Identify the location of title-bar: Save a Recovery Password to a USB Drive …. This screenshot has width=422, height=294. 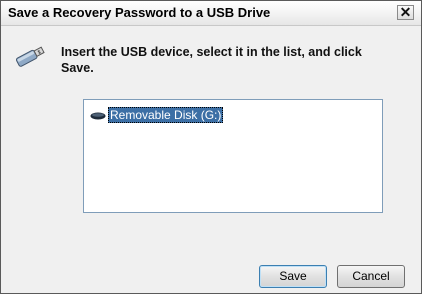
(211, 13).